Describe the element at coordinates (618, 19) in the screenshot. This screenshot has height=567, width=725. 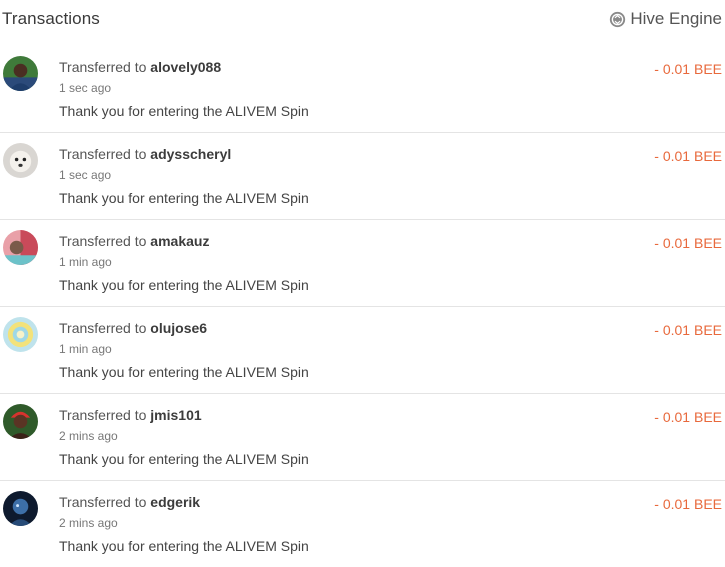
I see `hive-engine-icon` at that location.